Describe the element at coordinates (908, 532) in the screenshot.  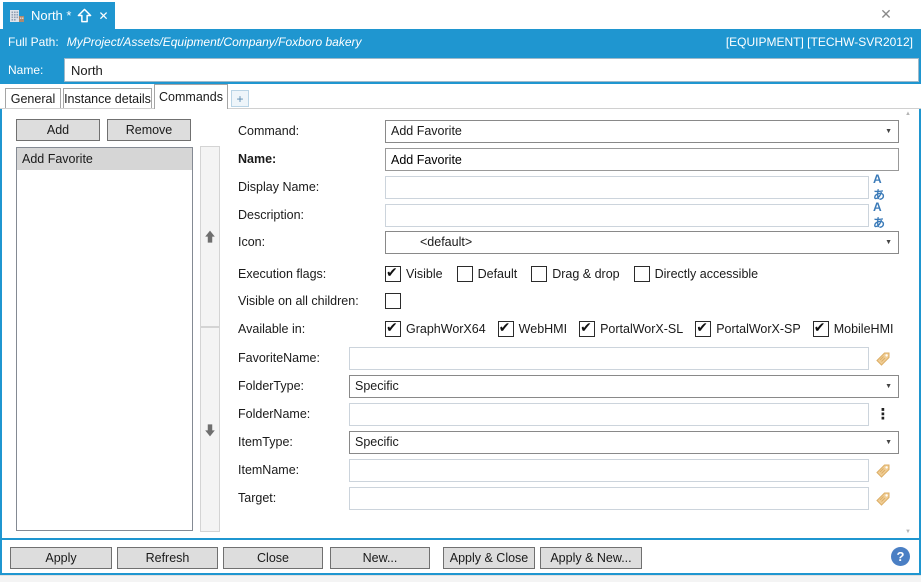
I see `scroll-down-icon: ▼` at that location.